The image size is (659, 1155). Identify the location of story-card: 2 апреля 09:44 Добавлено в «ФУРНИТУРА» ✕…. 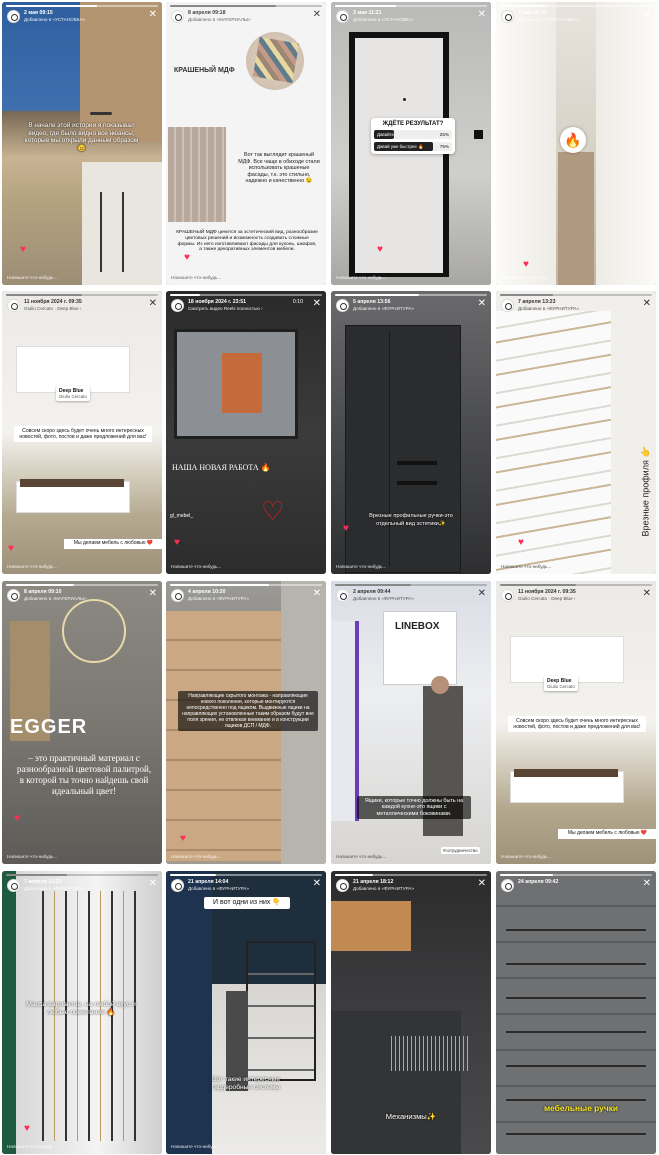
(411, 722).